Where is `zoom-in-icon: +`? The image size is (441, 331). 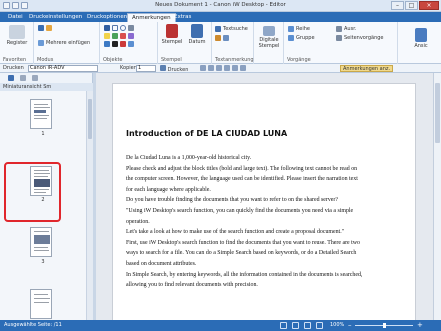 zoom-in-icon: + is located at coordinates (420, 325).